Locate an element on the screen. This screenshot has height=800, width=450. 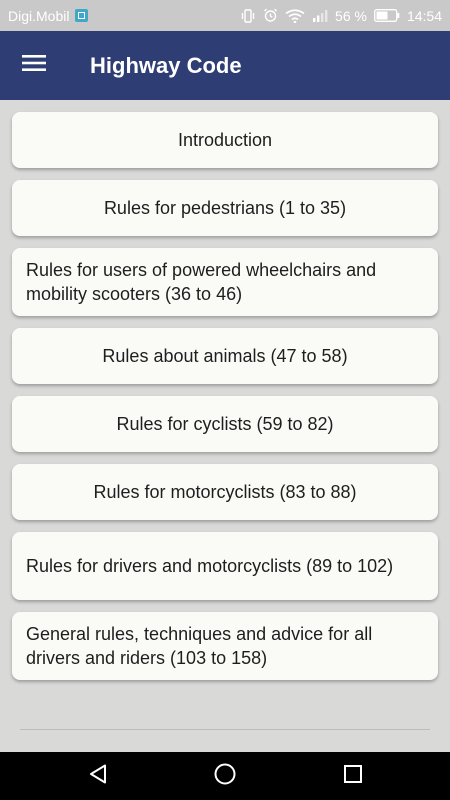
section-introduction: Introduction is located at coordinates (225, 140).